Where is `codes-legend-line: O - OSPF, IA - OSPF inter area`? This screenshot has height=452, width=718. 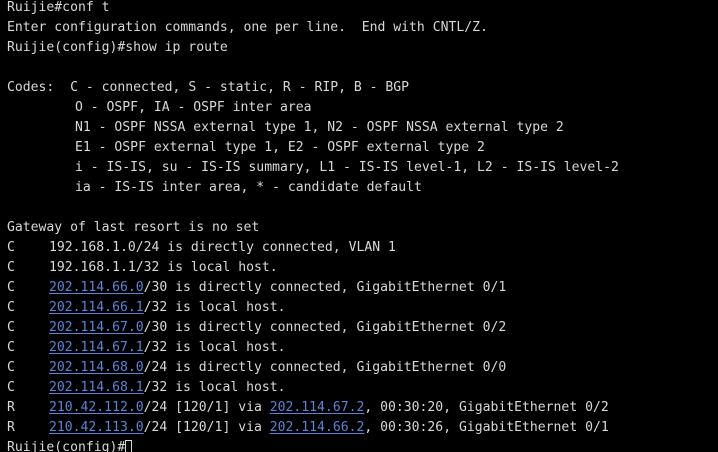 codes-legend-line: O - OSPF, IA - OSPF inter area is located at coordinates (193, 107).